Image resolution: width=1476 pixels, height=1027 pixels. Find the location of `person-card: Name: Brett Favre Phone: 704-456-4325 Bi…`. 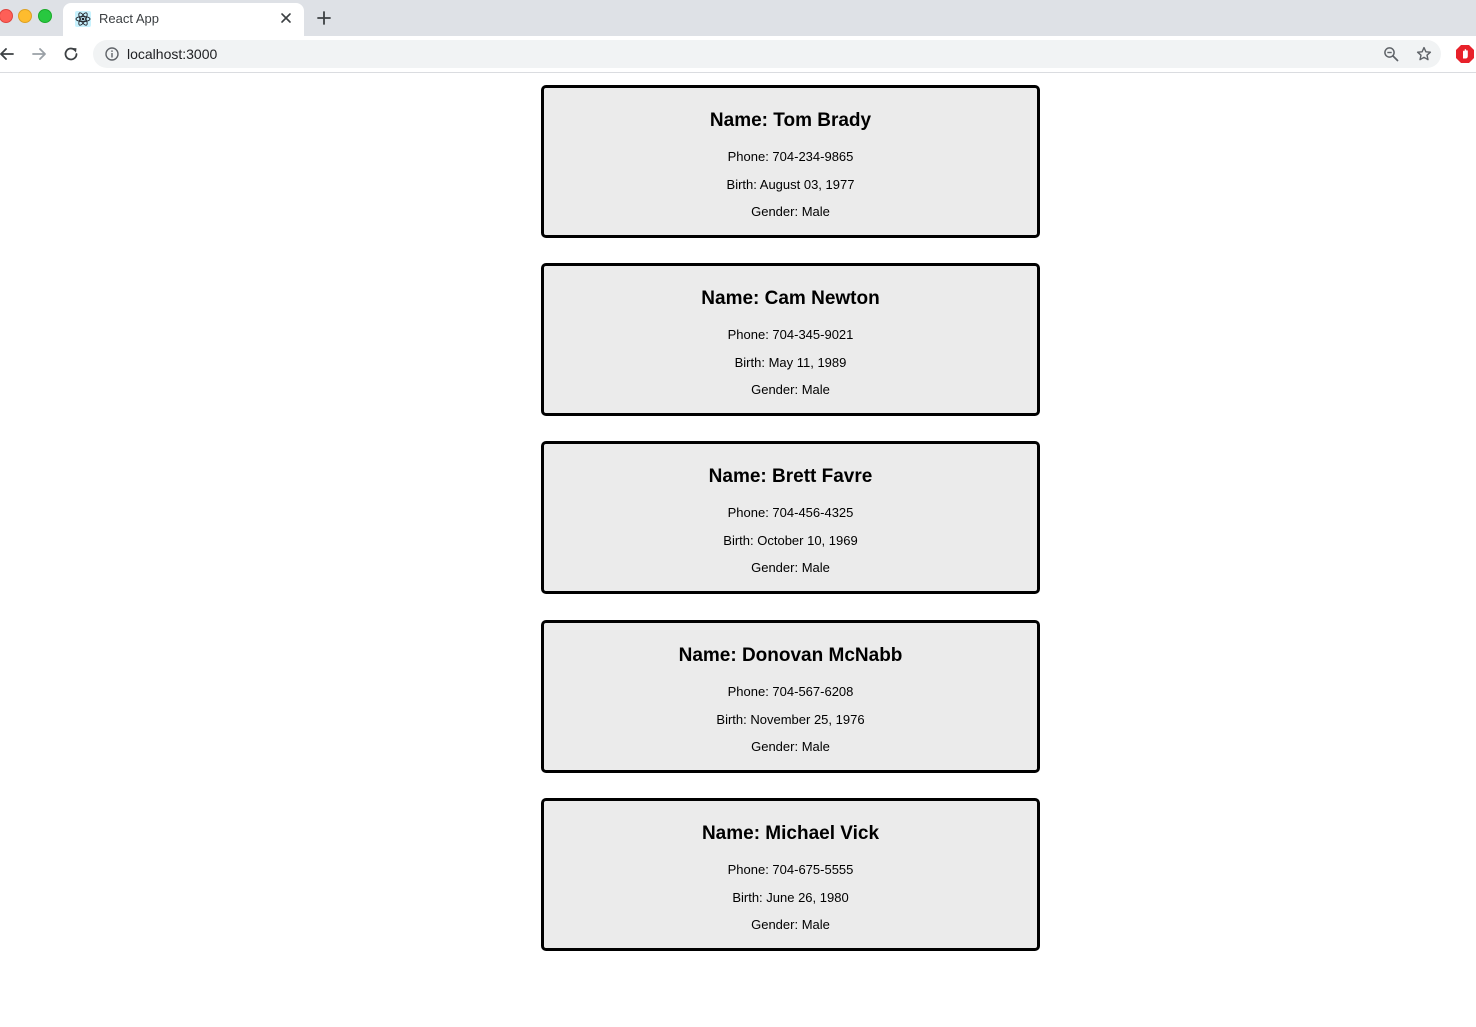

person-card: Name: Brett Favre Phone: 704-456-4325 Bi… is located at coordinates (790, 517).